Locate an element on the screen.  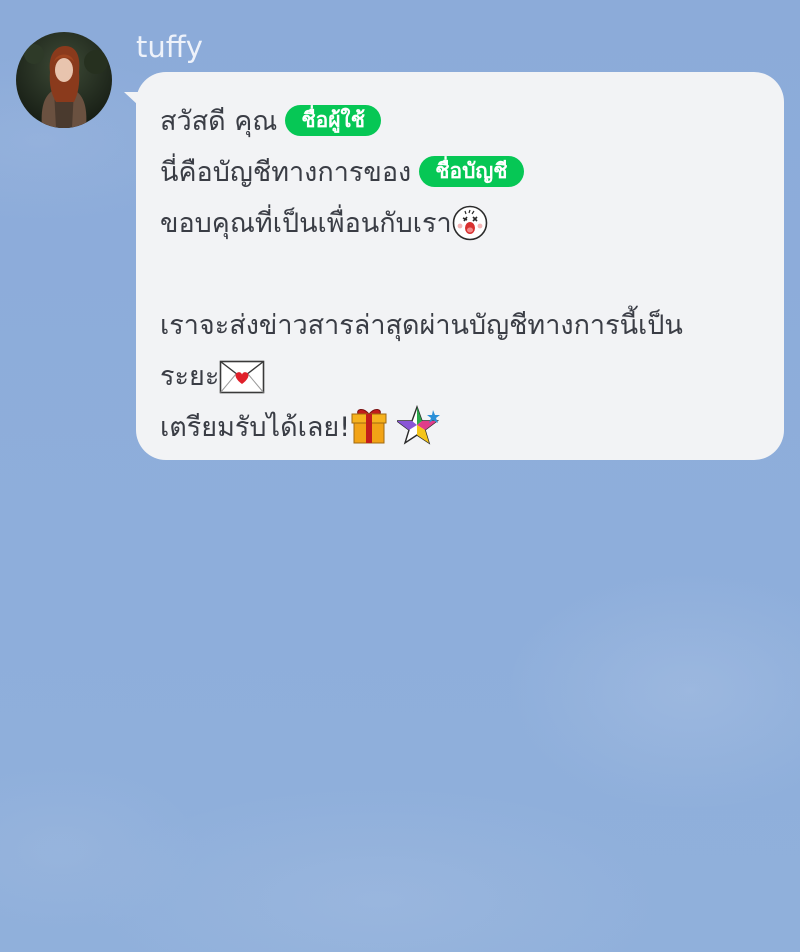
user-photo-avatar-icon is located at coordinates (64, 80).